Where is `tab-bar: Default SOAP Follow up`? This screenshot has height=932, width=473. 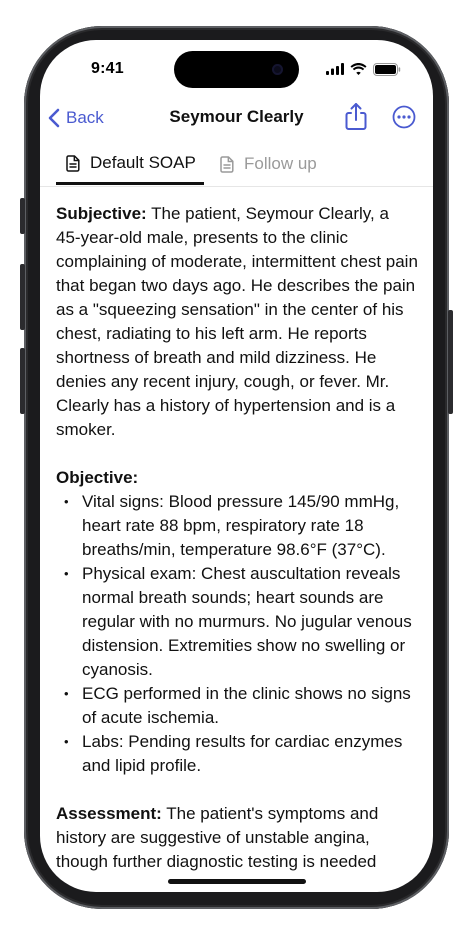
tab-bar: Default SOAP Follow up is located at coordinates (236, 165).